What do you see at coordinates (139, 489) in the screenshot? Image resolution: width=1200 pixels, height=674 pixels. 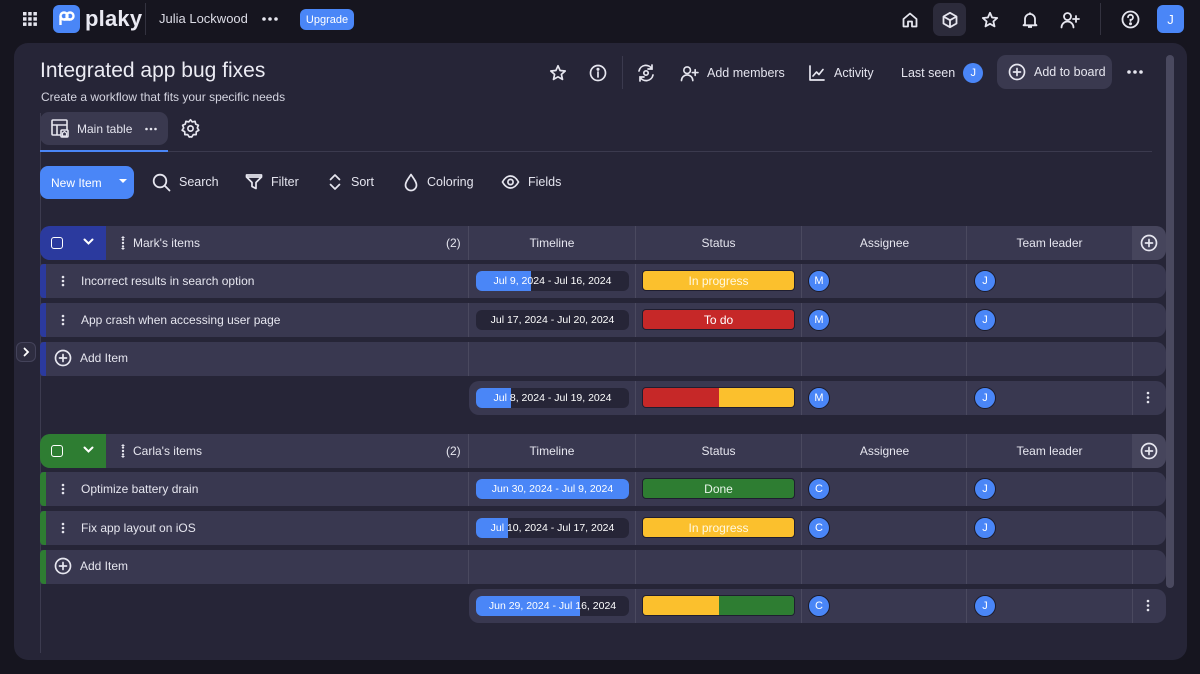 I see `item-name: Optimize battery drain` at bounding box center [139, 489].